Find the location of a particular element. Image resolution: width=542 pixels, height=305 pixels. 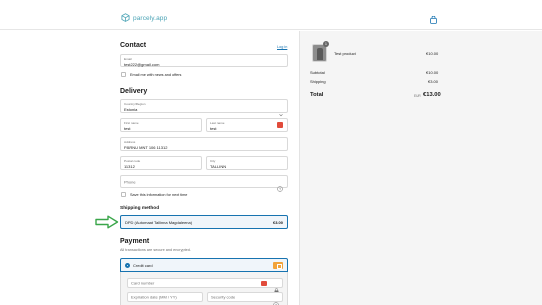

expiration-date-field: Expiration date (MM / YY) is located at coordinates (165, 297).